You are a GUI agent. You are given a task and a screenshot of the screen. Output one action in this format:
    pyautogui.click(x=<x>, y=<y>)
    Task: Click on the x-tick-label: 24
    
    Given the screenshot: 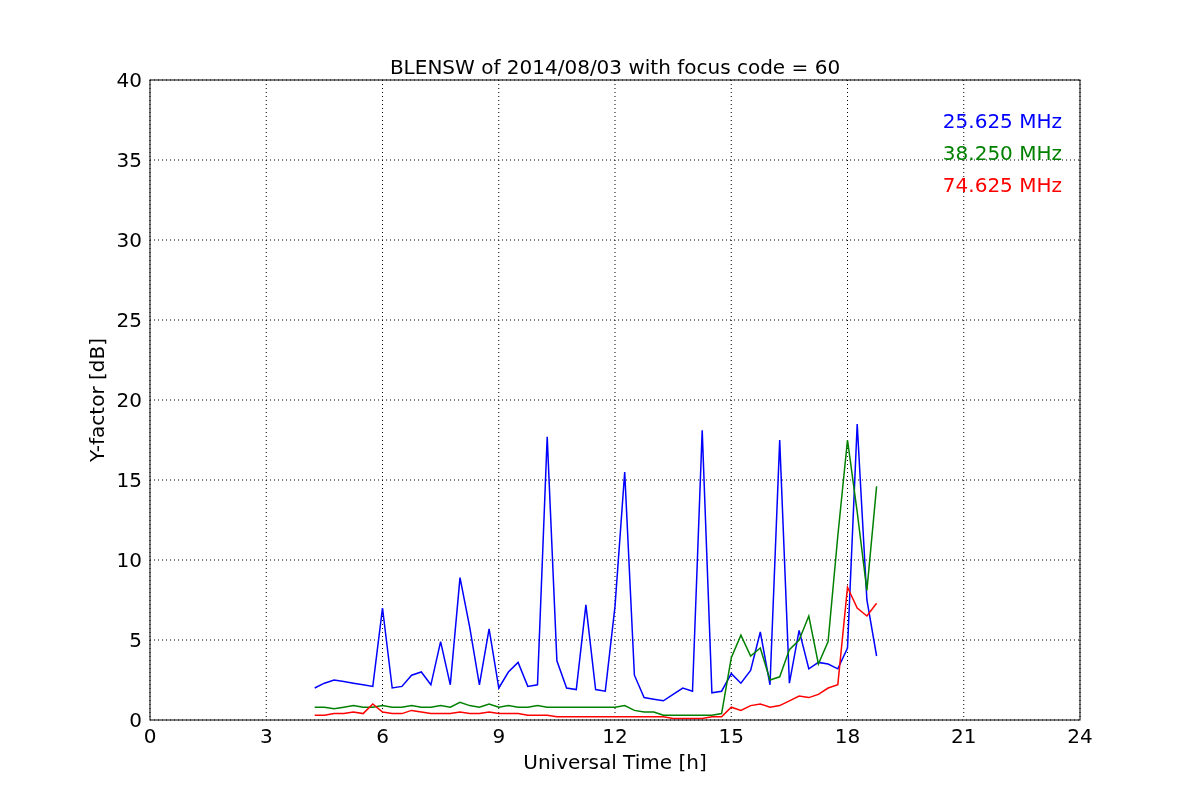 What is the action you would take?
    pyautogui.click(x=1080, y=736)
    